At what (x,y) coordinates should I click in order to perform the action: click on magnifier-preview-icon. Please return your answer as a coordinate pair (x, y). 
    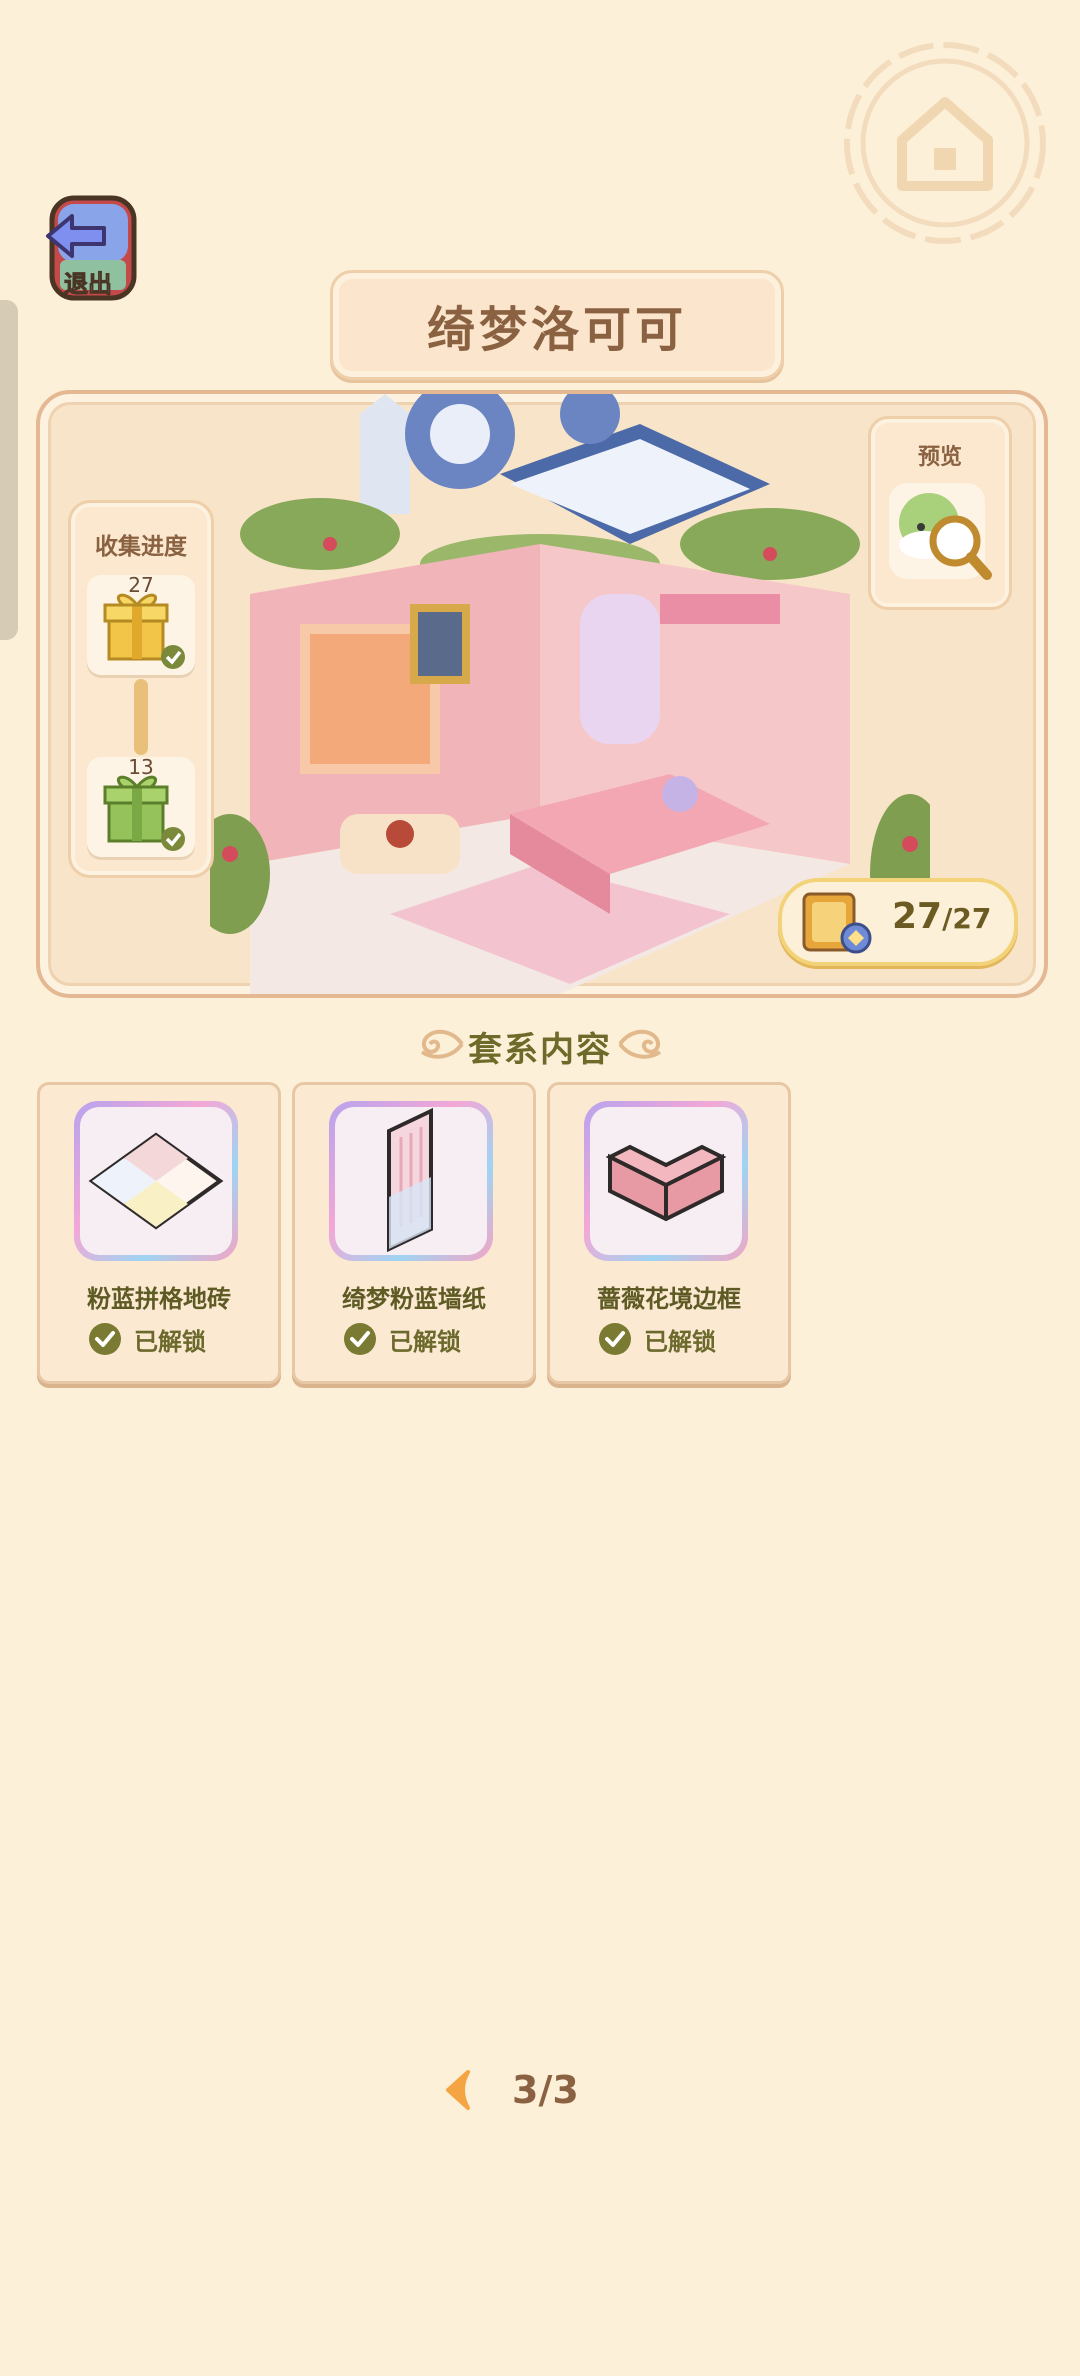
    Looking at the image, I should click on (940, 531).